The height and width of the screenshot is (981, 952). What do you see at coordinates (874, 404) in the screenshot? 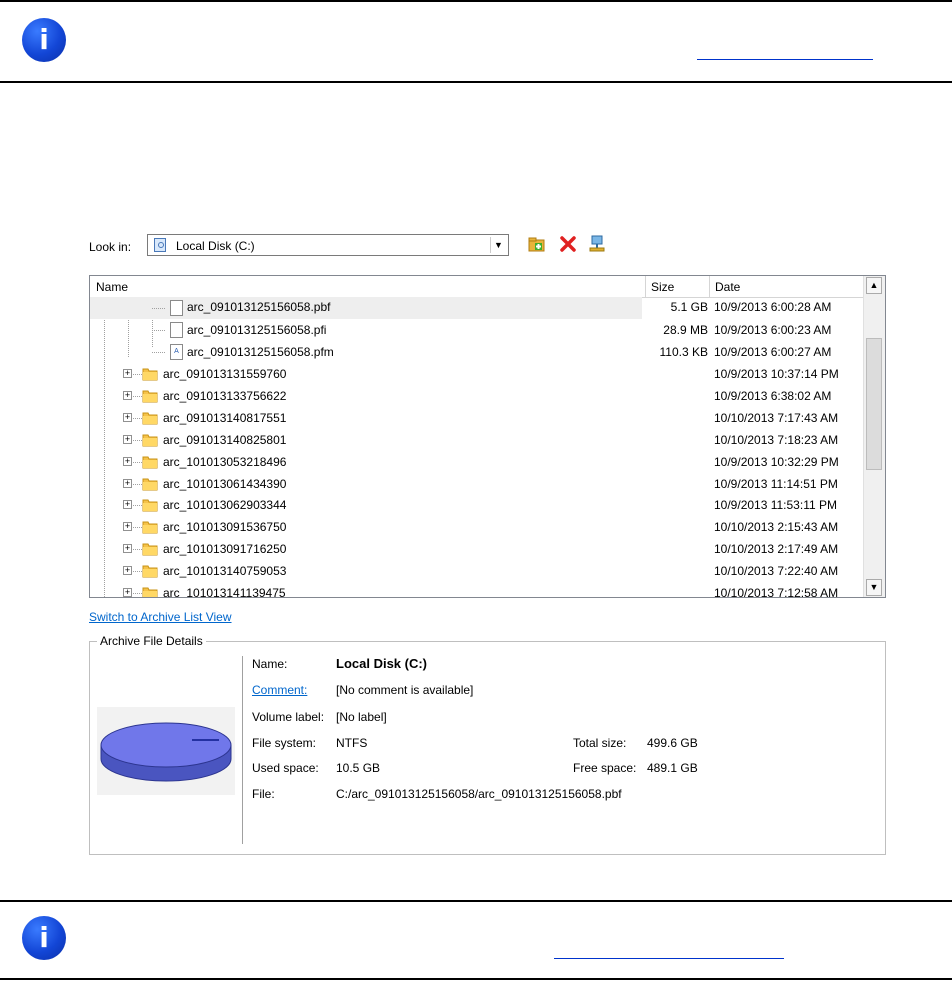
I see `scroll-thumb` at bounding box center [874, 404].